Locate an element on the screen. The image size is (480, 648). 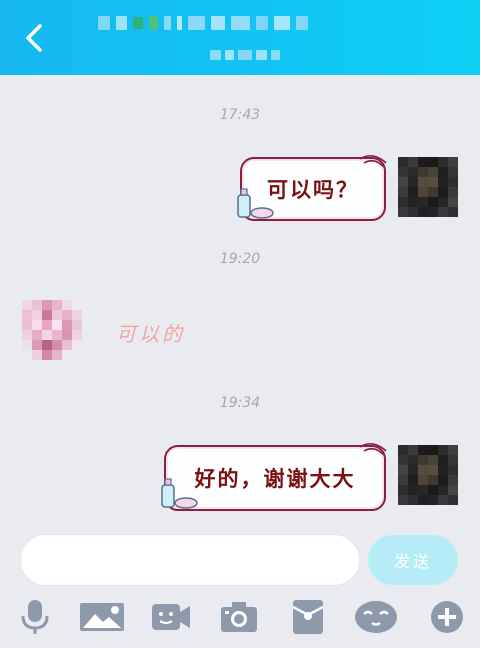
sent-message-bubble: 好的，谢谢大大 is located at coordinates (274, 477).